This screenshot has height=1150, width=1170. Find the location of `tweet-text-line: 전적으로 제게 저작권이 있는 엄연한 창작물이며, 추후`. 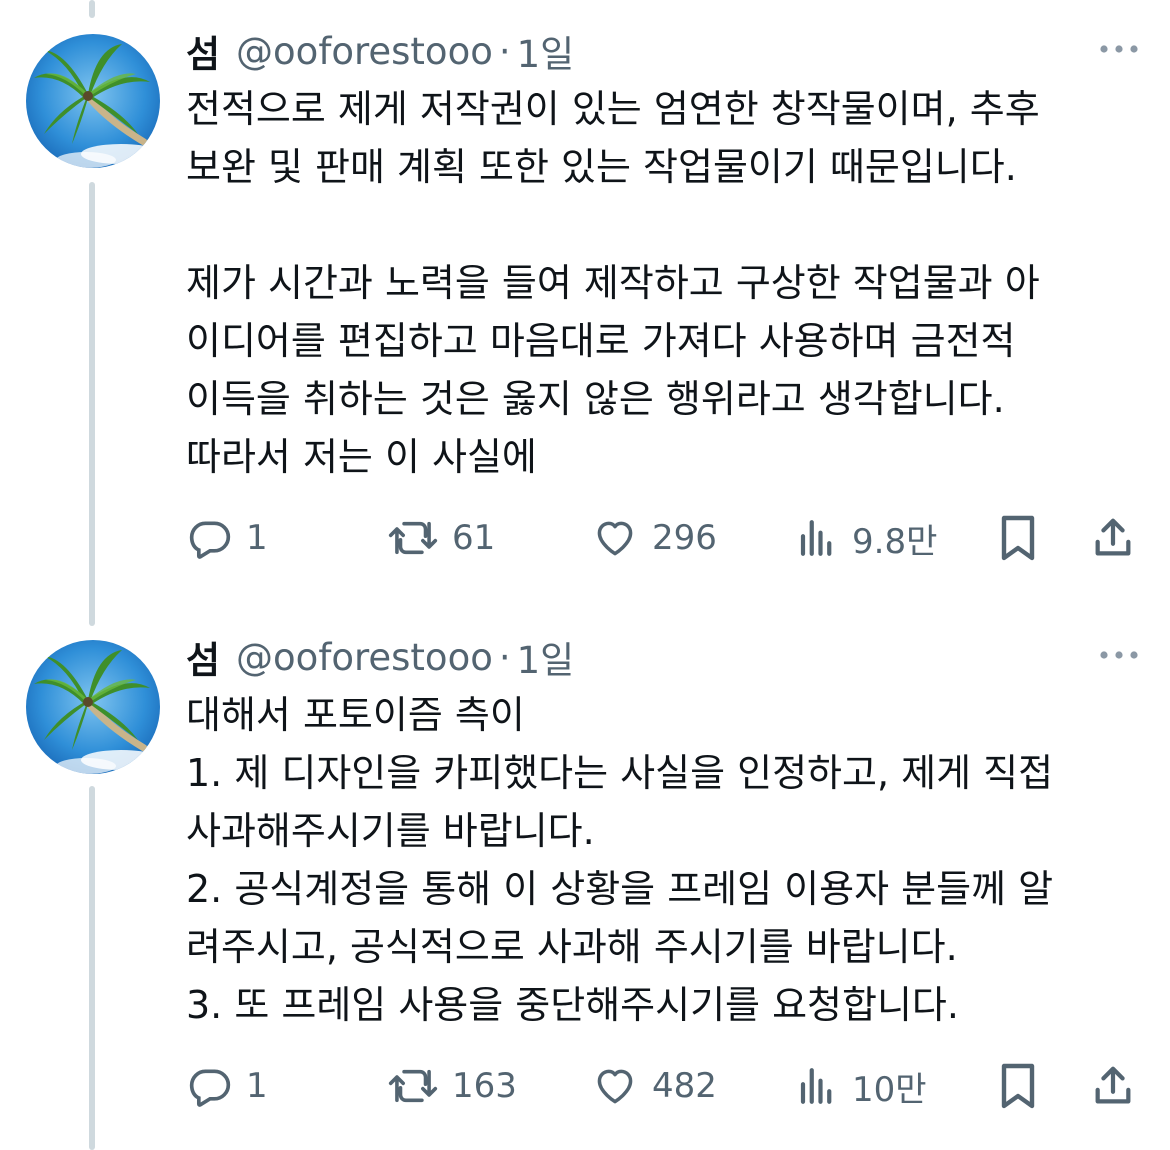

tweet-text-line: 전적으로 제게 저작권이 있는 엄연한 창작물이며, 추후 is located at coordinates (613, 109).